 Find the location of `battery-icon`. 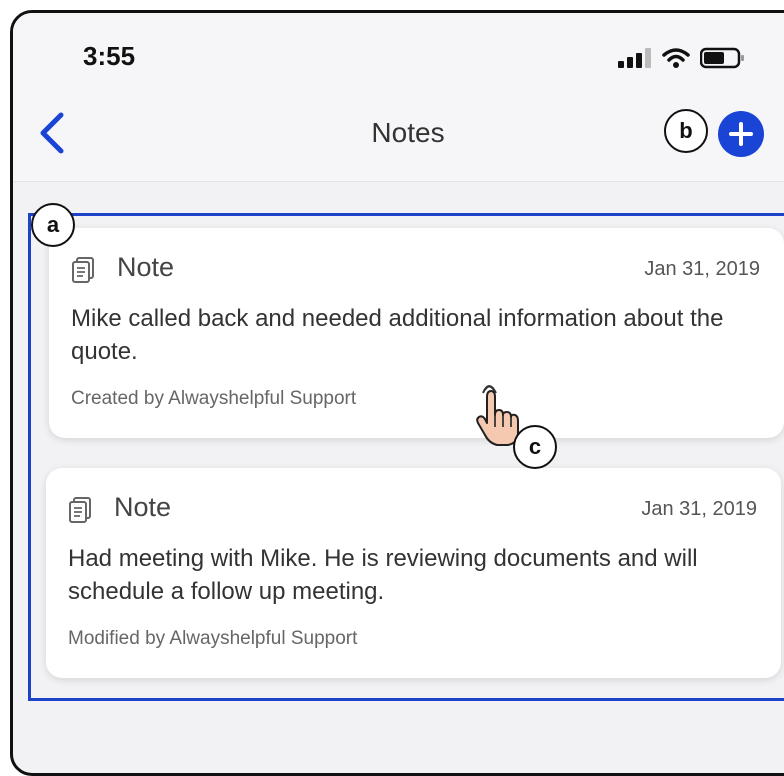

battery-icon is located at coordinates (722, 58).